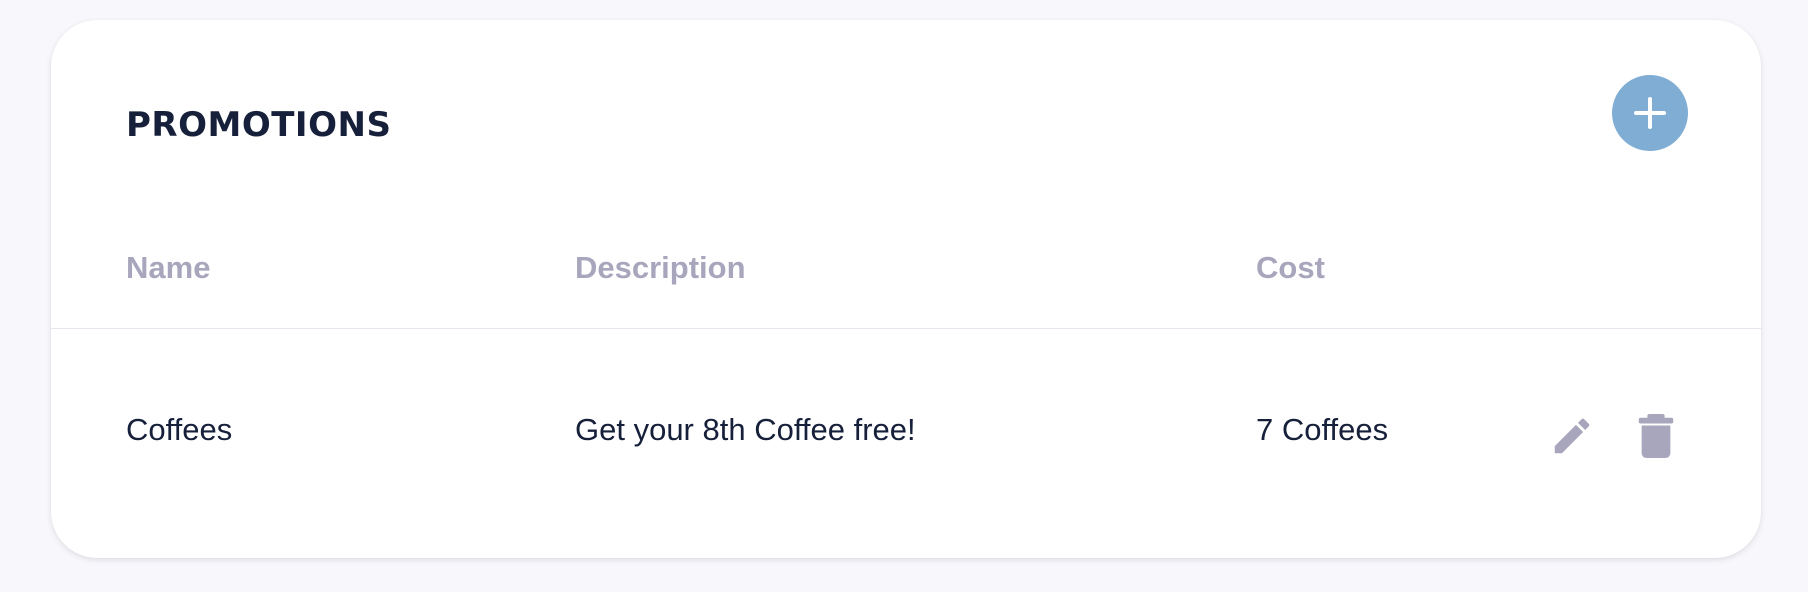 This screenshot has width=1808, height=592. I want to click on column-header-name: Name, so click(168, 267).